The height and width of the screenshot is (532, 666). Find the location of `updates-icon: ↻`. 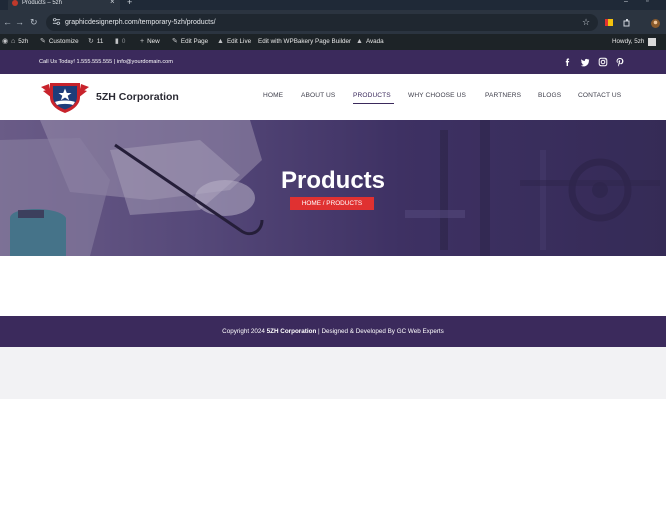

updates-icon: ↻ is located at coordinates (91, 41).